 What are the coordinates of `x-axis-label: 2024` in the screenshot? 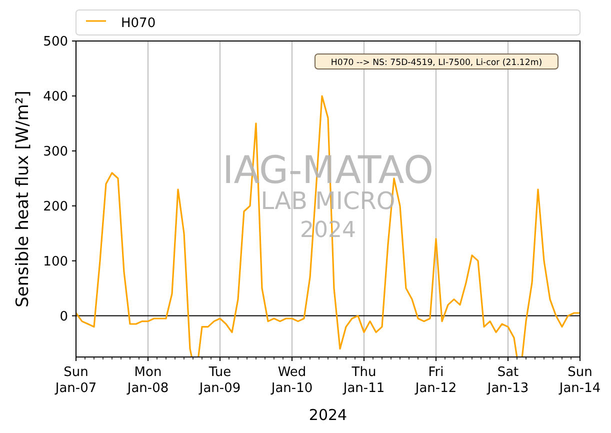 It's located at (328, 415).